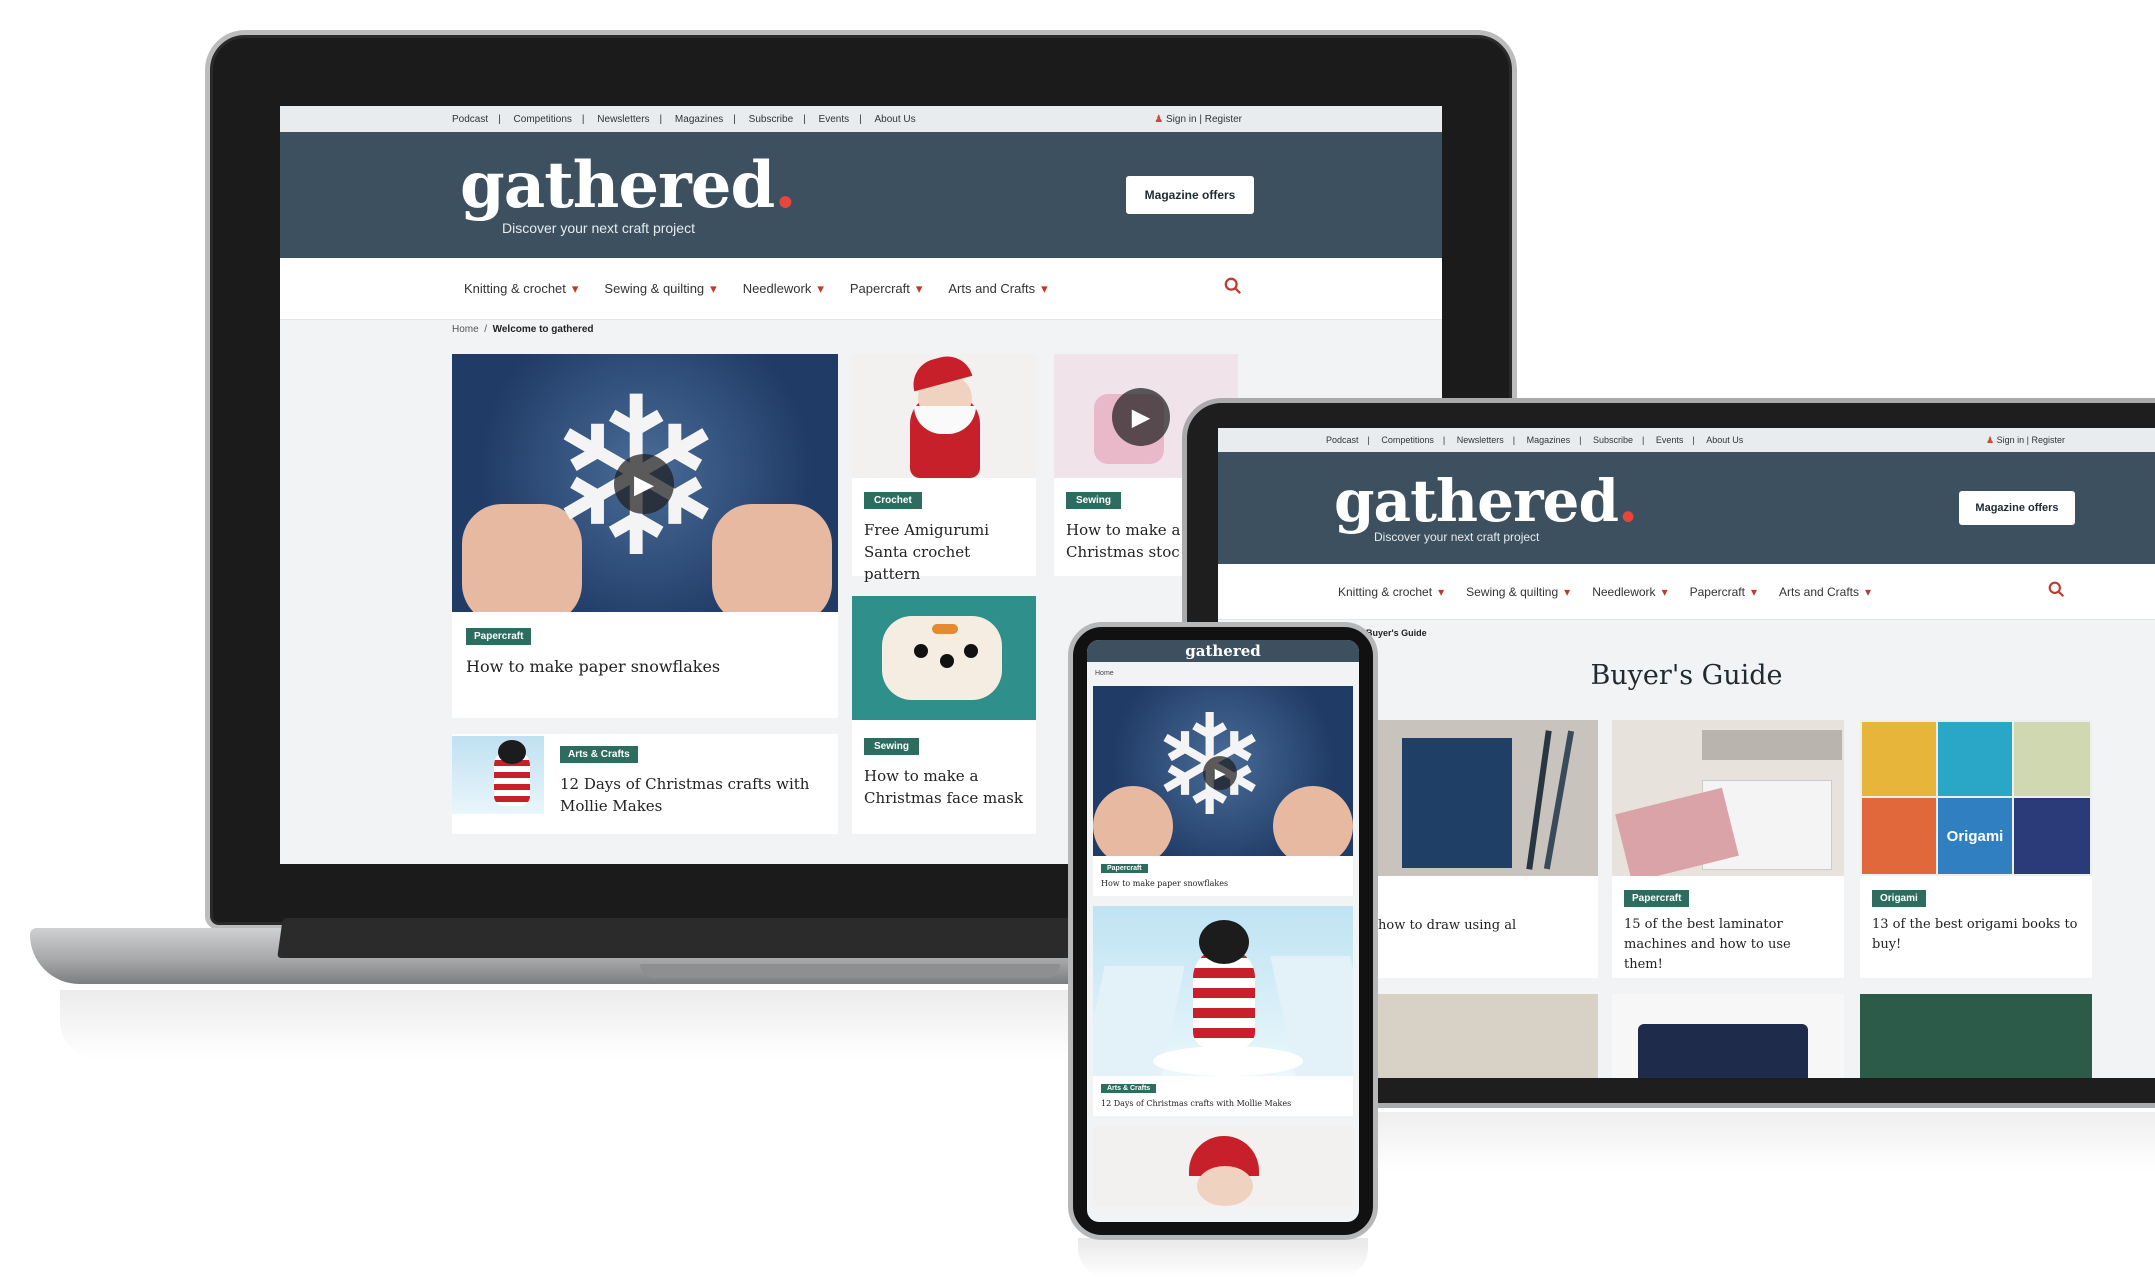 This screenshot has width=2155, height=1282. Describe the element at coordinates (944, 552) in the screenshot. I see `card-title: Free Amigurumi Santa crochet pattern` at that location.